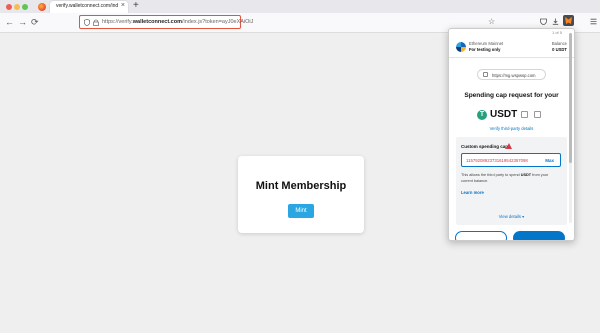 This screenshot has height=333, width=600. I want to click on next-button, so click(539, 235).